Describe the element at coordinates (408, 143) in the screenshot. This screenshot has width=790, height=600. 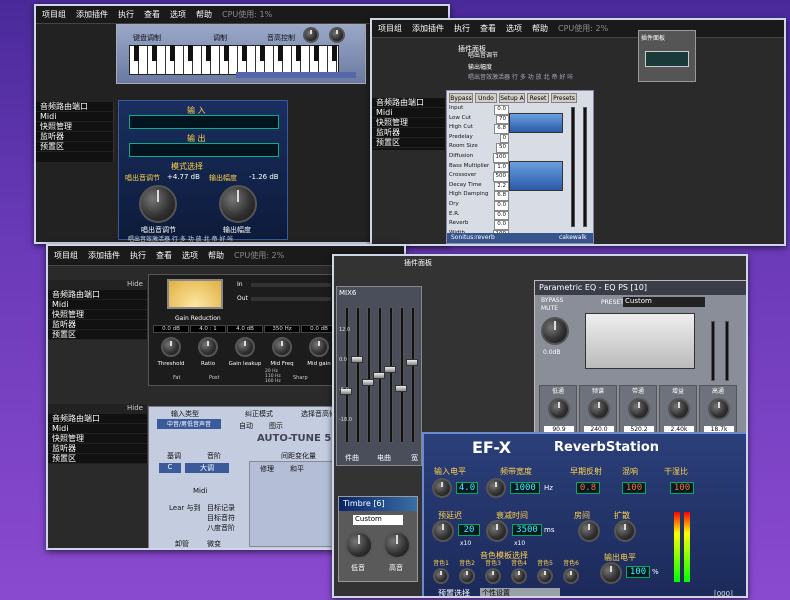
I see `sidebar-item-presets: 预置区` at that location.